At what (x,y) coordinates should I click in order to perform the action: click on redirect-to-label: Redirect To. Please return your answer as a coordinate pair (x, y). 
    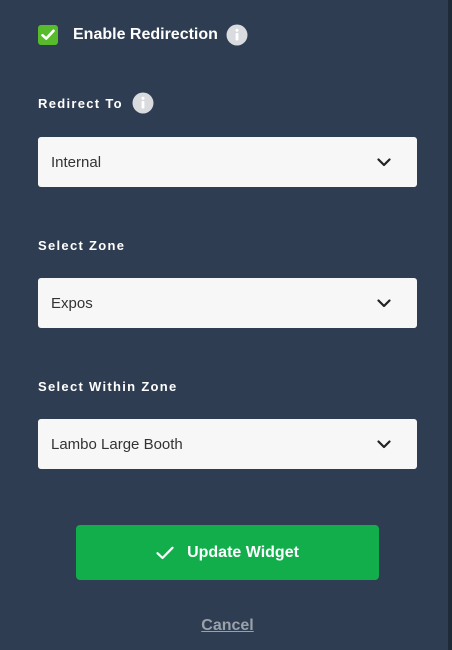
    Looking at the image, I should click on (80, 103).